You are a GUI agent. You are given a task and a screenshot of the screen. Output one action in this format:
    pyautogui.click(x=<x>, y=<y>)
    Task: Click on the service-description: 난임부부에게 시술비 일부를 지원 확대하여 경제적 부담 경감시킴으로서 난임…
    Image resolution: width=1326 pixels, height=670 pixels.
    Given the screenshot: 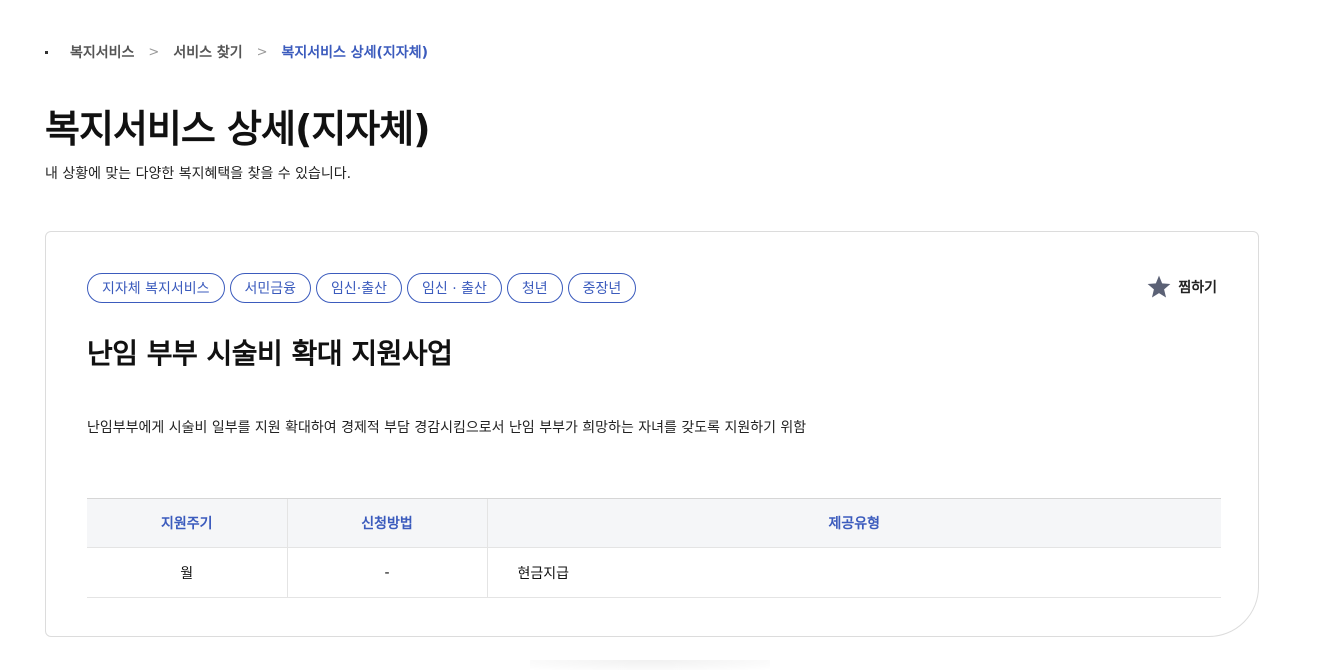 What is the action you would take?
    pyautogui.click(x=447, y=428)
    